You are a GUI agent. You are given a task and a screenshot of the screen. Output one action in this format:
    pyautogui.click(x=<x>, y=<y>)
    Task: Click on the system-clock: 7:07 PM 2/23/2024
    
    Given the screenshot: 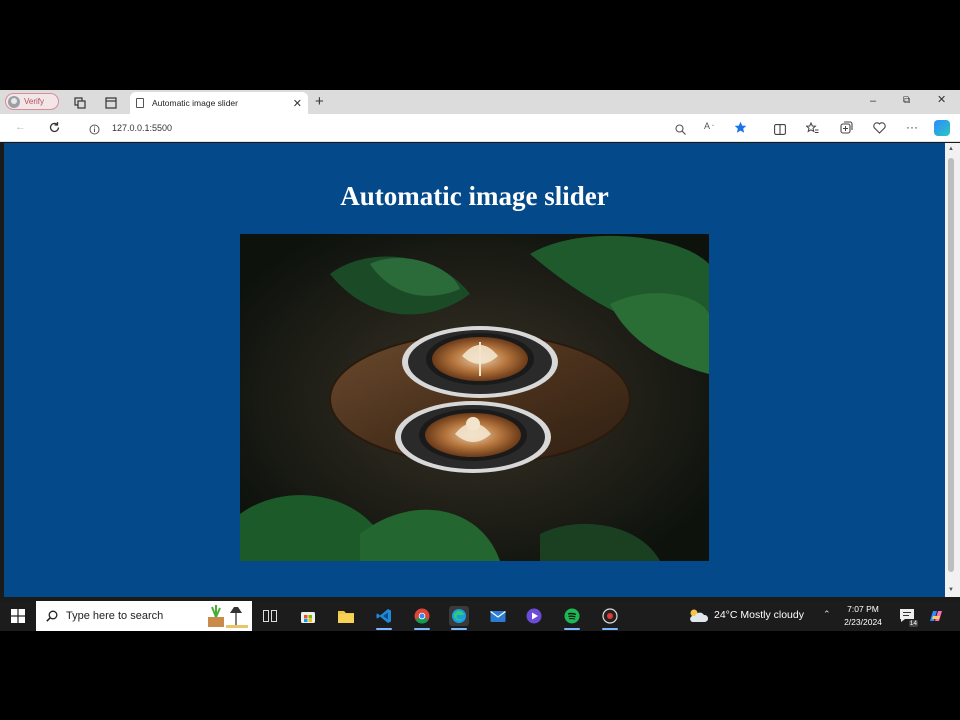 What is the action you would take?
    pyautogui.click(x=863, y=616)
    